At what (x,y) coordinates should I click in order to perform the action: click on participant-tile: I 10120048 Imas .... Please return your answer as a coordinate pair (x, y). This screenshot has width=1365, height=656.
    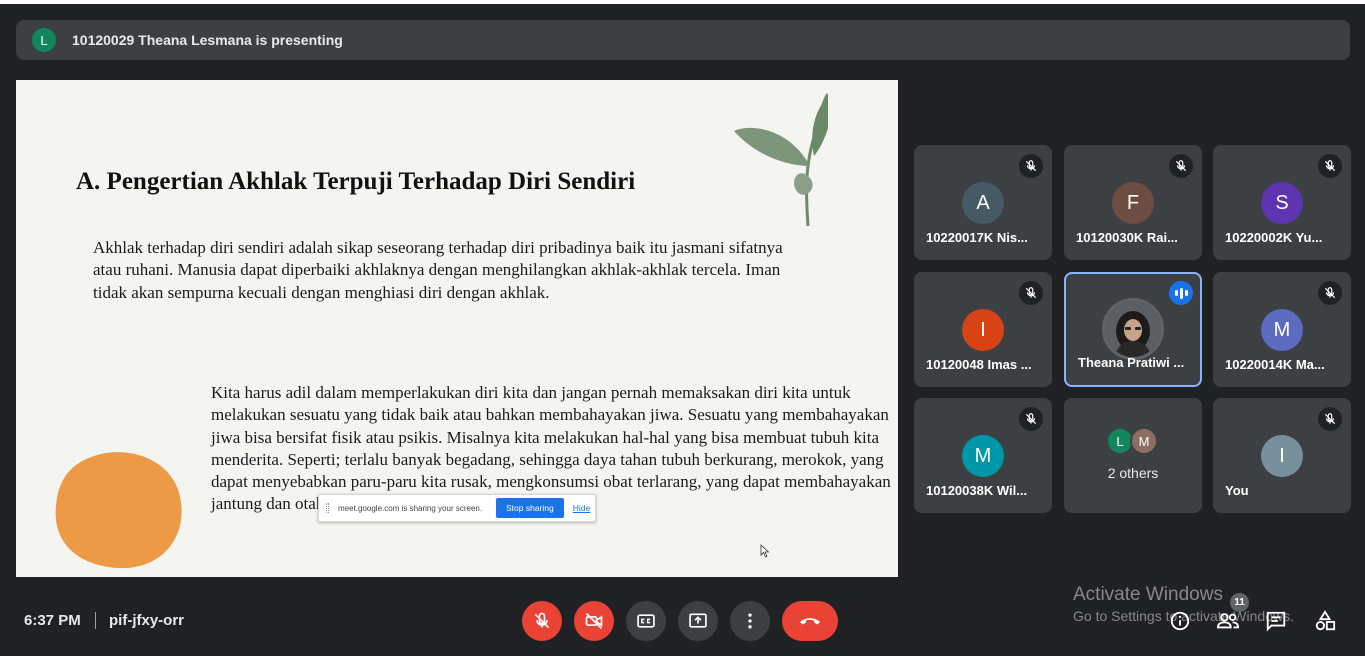
    Looking at the image, I should click on (983, 329).